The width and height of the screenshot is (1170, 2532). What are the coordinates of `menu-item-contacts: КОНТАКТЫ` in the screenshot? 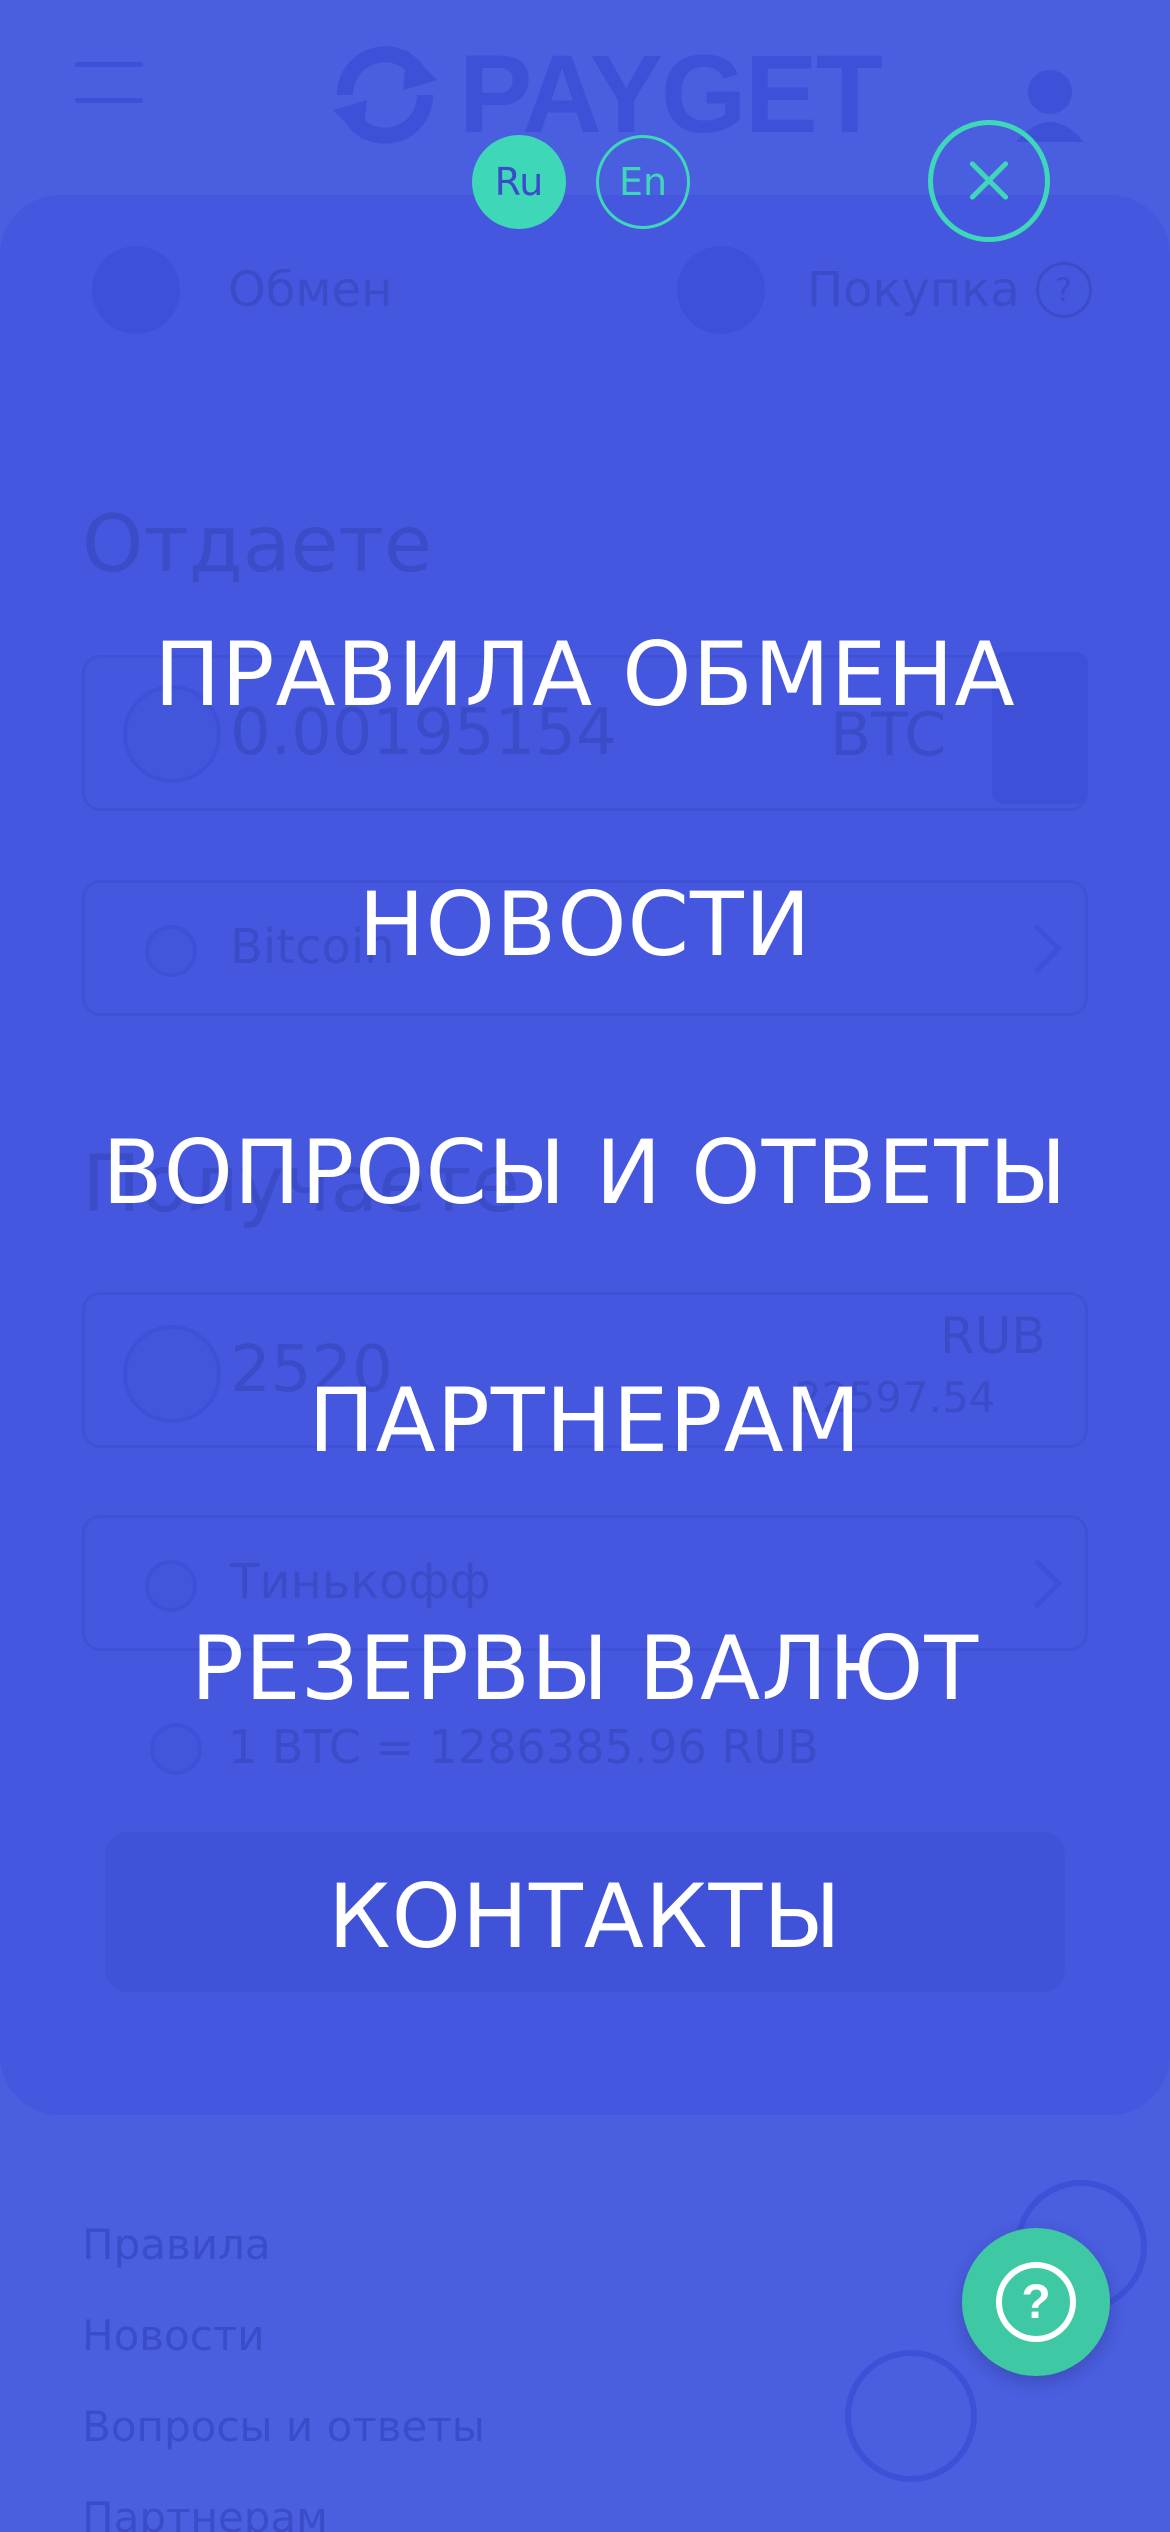 It's located at (585, 1917).